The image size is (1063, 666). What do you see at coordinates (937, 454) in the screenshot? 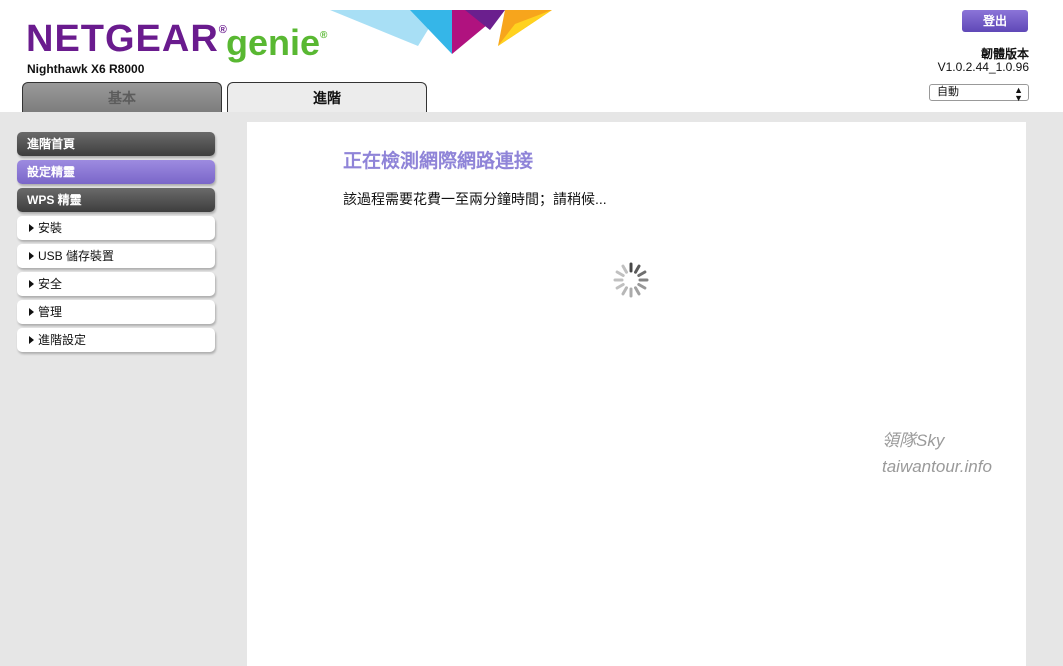
I see `watermark: 領隊Sky taiwantour.info` at bounding box center [937, 454].